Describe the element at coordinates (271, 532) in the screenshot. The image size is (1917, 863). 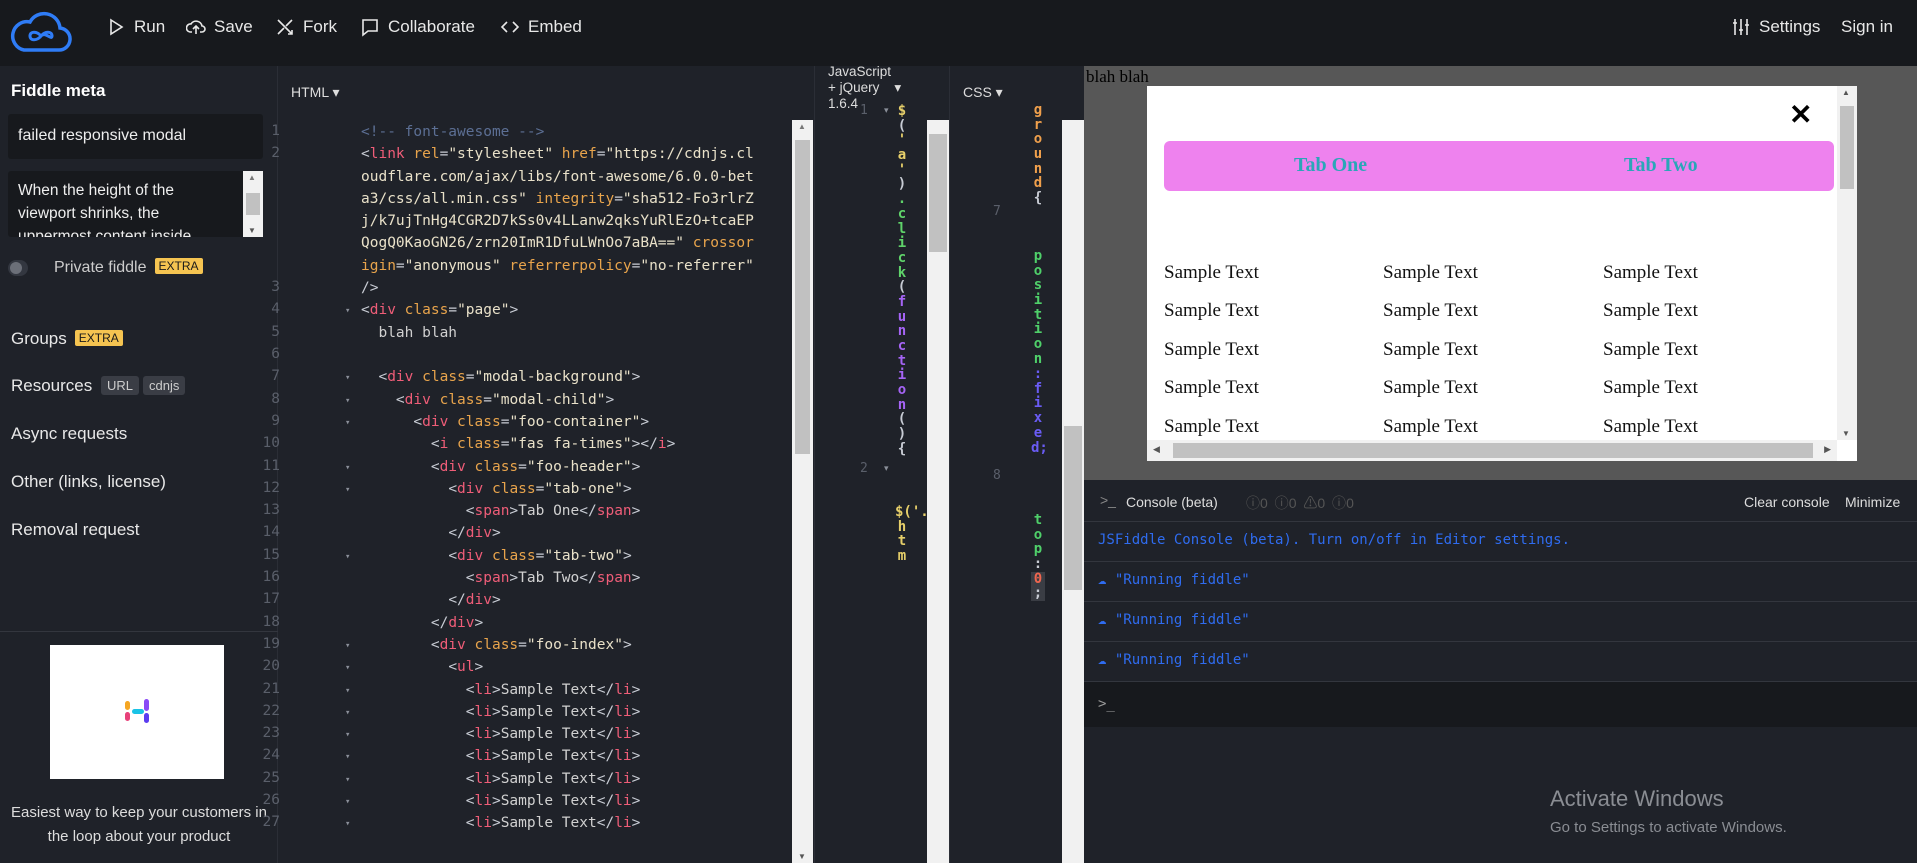
I see `line-number: 14` at that location.